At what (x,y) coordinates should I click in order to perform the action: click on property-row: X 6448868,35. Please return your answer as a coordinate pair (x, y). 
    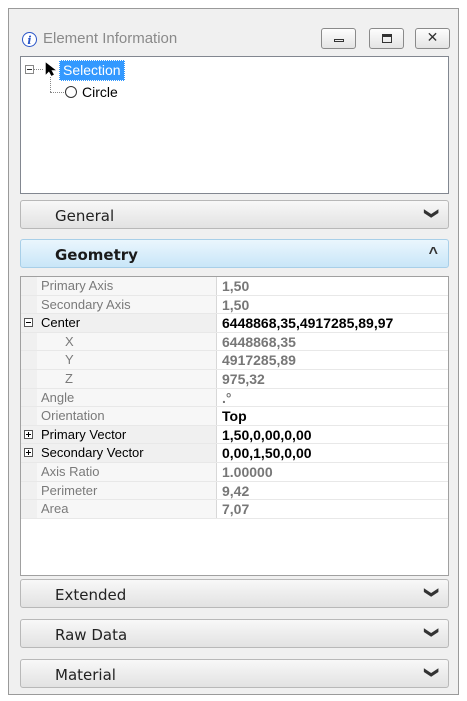
    Looking at the image, I should click on (234, 342).